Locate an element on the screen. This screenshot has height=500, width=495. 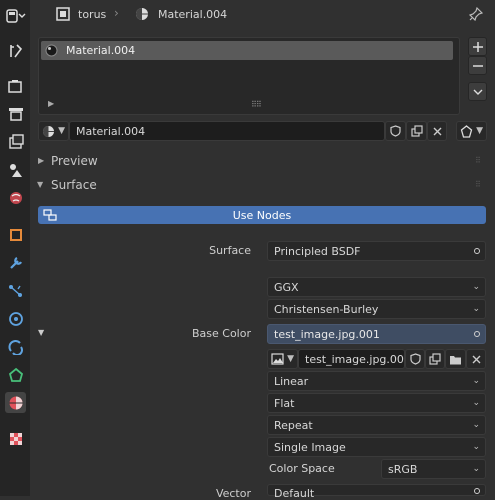
vector-label: Vector is located at coordinates (233, 493).